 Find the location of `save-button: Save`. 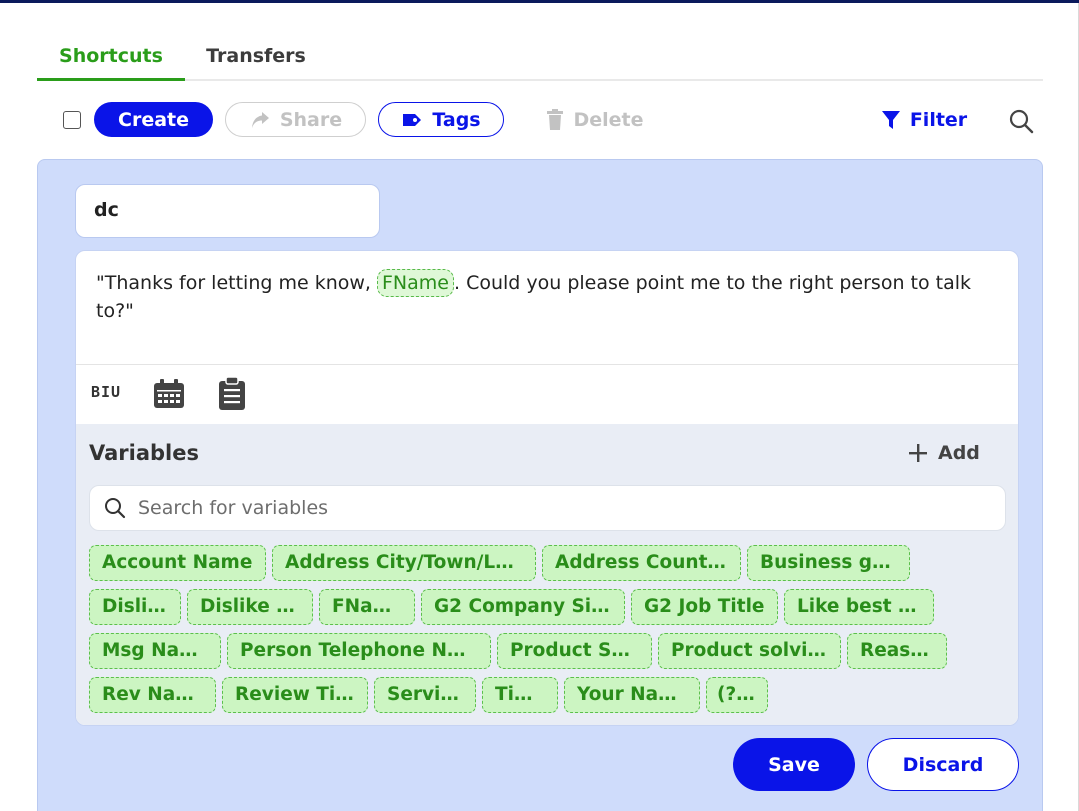

save-button: Save is located at coordinates (794, 764).